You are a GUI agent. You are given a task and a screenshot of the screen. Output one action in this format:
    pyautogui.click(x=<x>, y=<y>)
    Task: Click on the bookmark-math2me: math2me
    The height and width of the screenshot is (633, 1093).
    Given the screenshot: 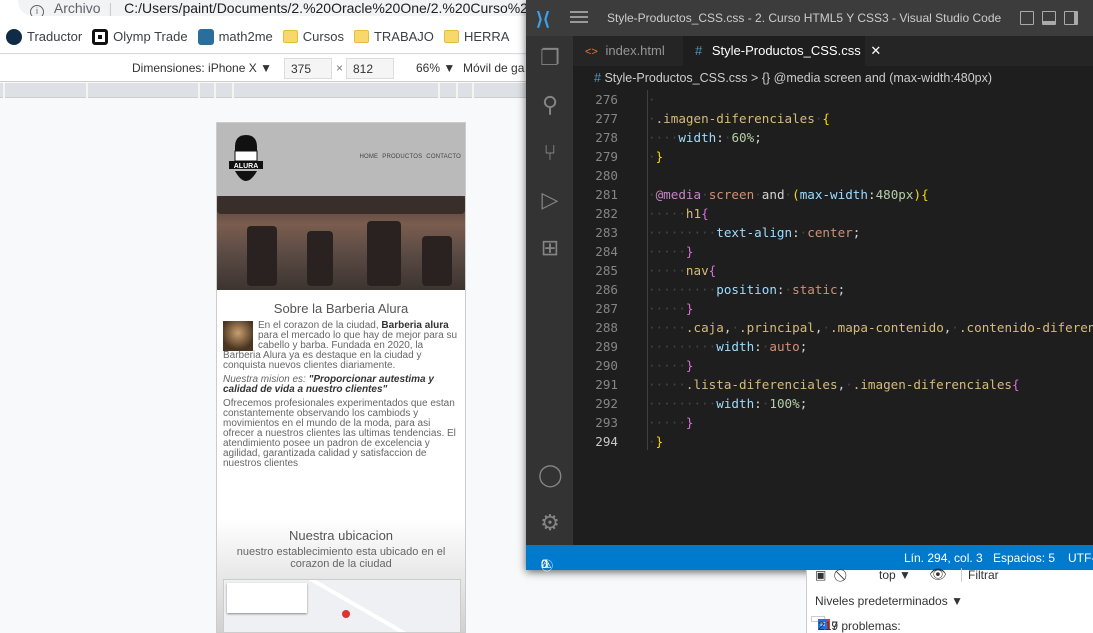 What is the action you would take?
    pyautogui.click(x=235, y=36)
    